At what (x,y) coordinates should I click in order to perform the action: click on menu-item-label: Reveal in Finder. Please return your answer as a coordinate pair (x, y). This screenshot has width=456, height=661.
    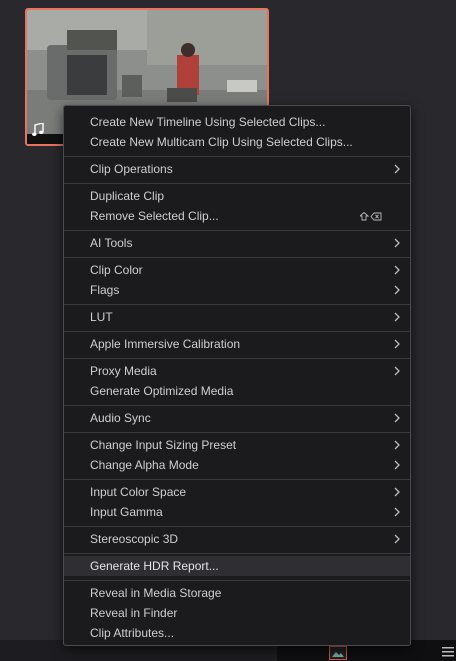
    Looking at the image, I should click on (134, 613).